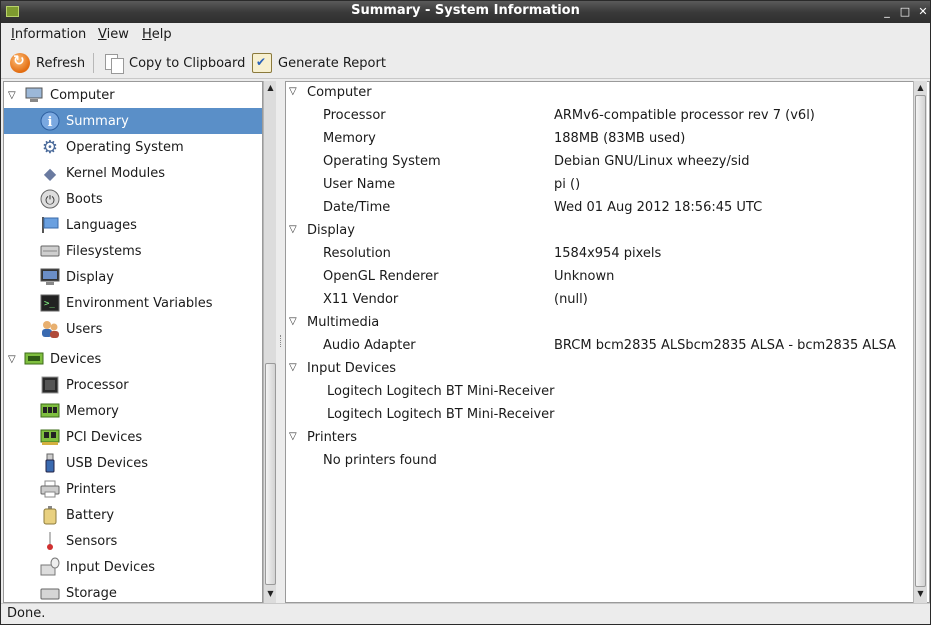 The width and height of the screenshot is (931, 625). What do you see at coordinates (133, 329) in the screenshot?
I see `tree-item-users: Users` at bounding box center [133, 329].